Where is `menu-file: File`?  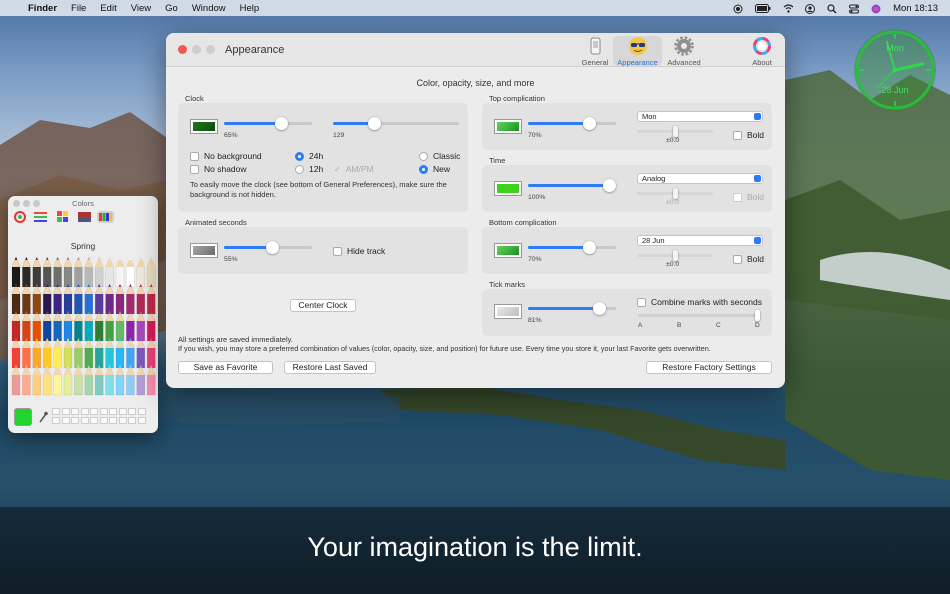 menu-file: File is located at coordinates (78, 8).